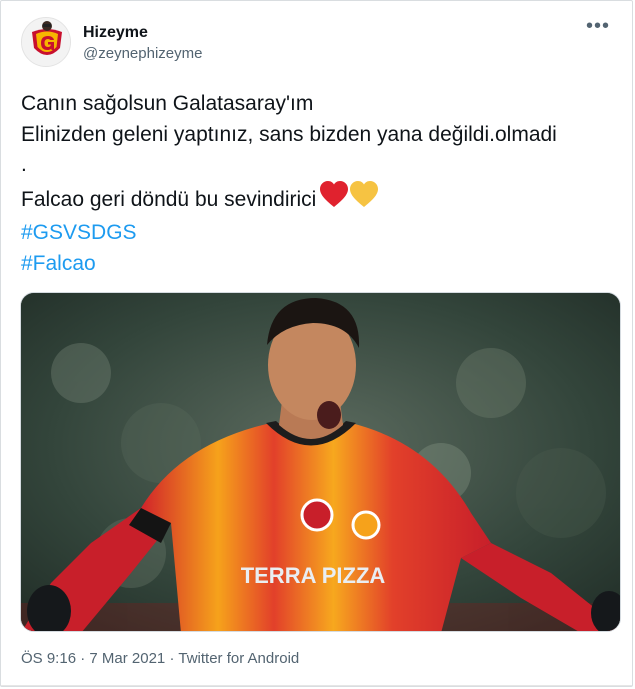 The image size is (635, 689). Describe the element at coordinates (320, 264) in the screenshot. I see `hashtag-falcao: #Falcao` at that location.